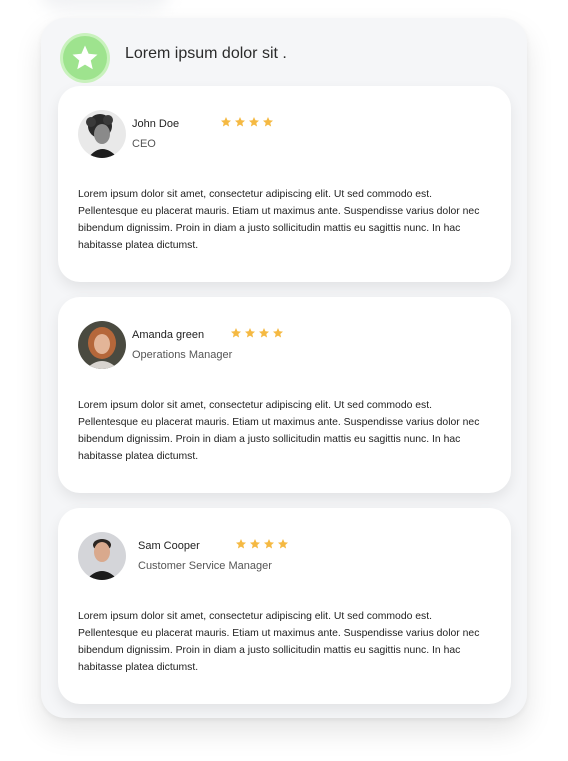 The image size is (568, 761). I want to click on panel-title: Lorem ipsum dolor sit ., so click(206, 53).